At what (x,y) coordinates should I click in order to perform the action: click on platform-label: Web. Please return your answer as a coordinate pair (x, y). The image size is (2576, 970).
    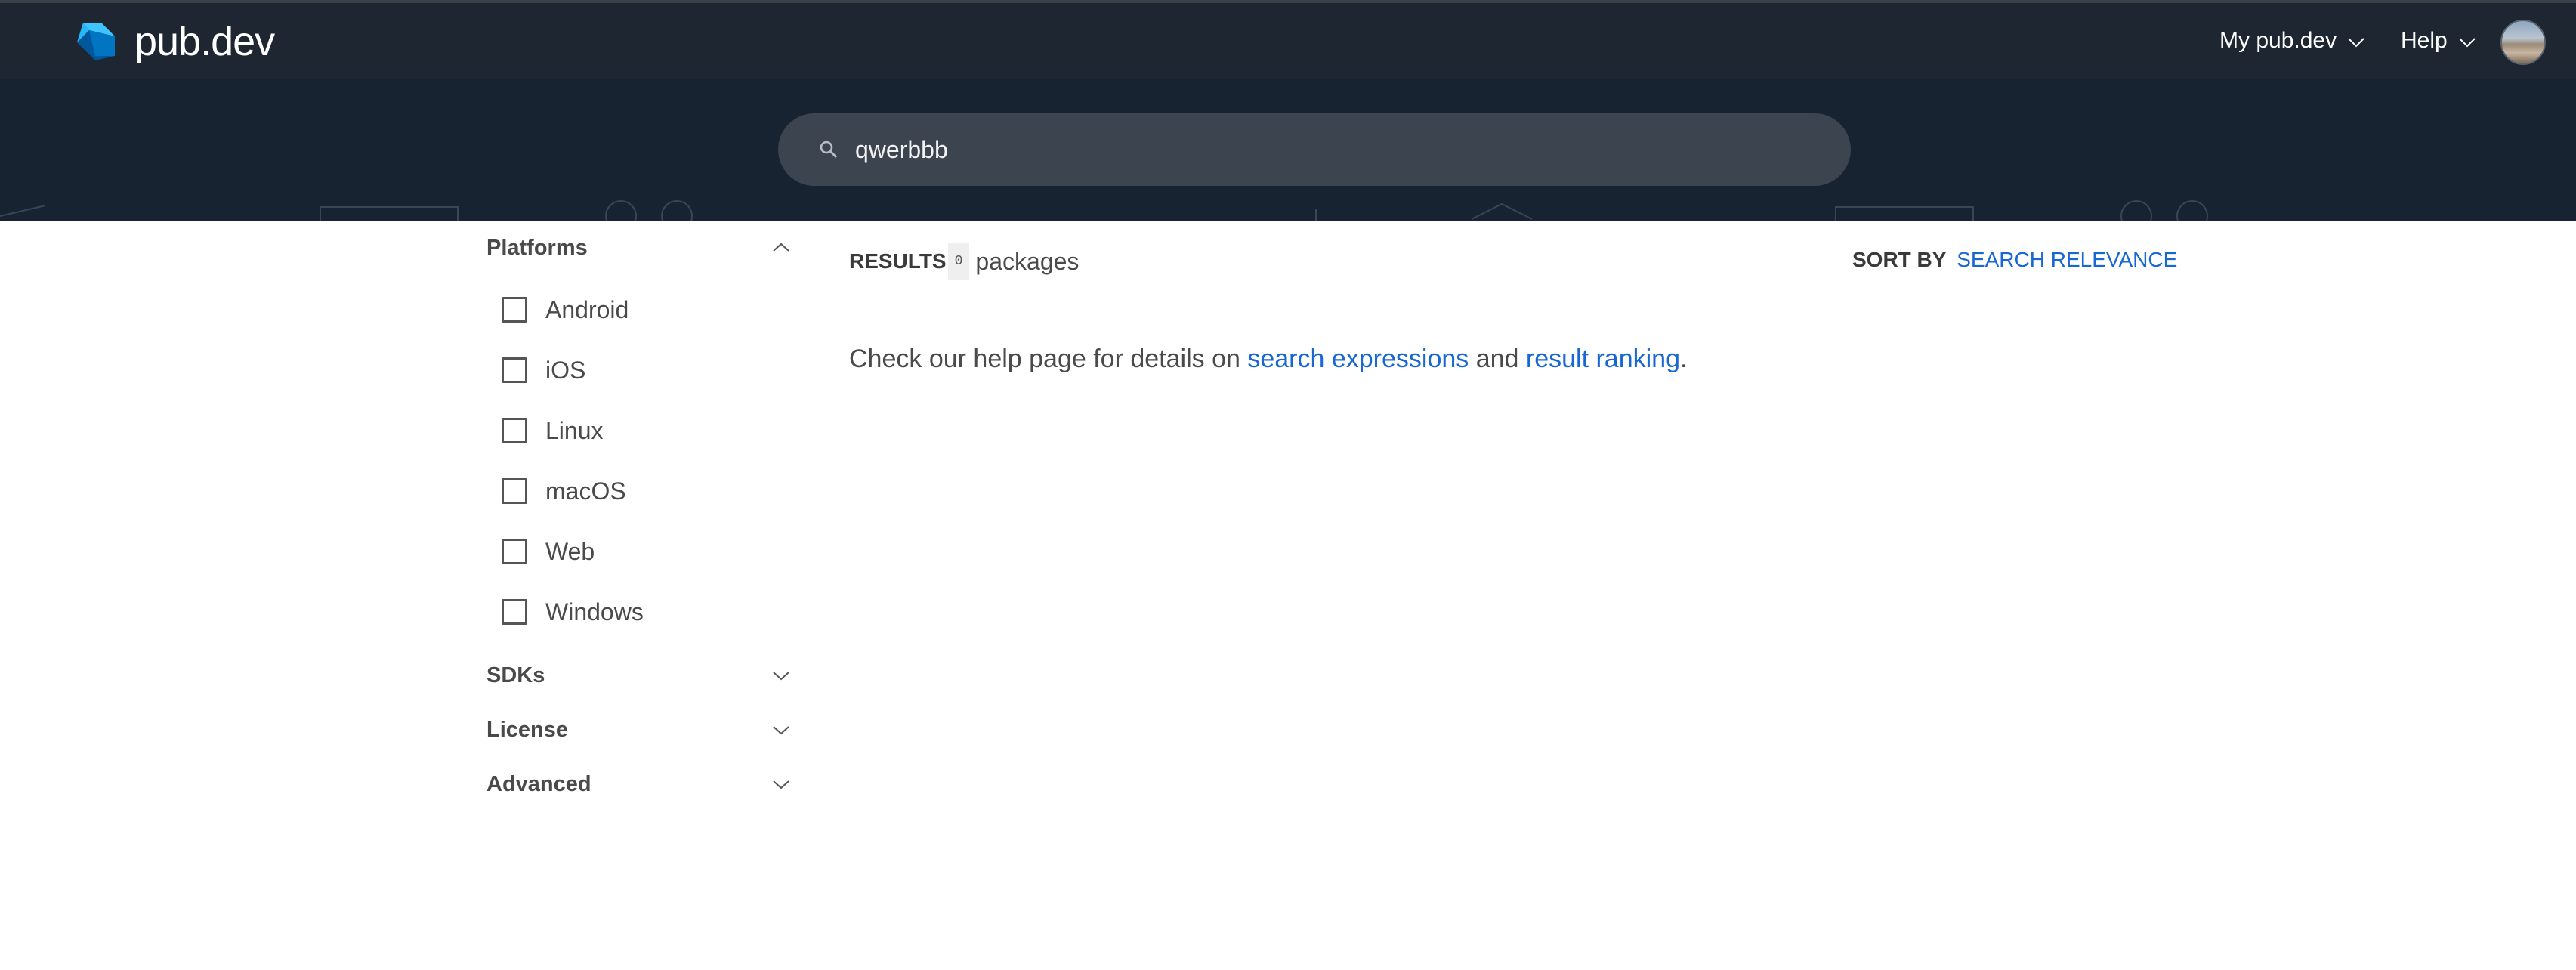
    Looking at the image, I should click on (570, 551).